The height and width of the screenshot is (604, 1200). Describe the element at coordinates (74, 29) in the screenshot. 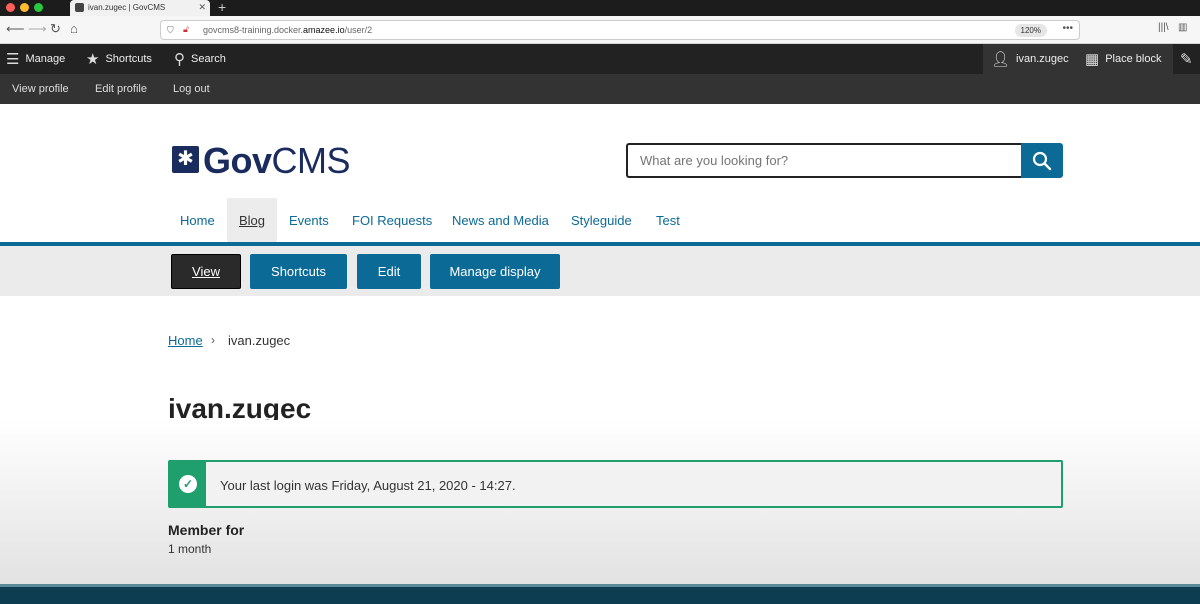

I see `home-icon: ⌂` at that location.